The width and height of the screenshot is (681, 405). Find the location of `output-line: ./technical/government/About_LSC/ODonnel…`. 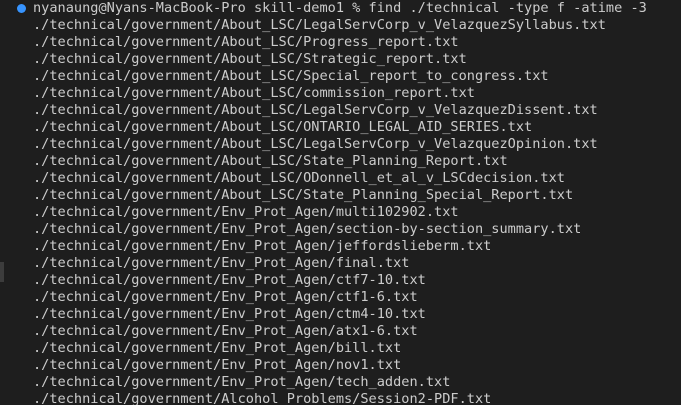

output-line: ./technical/government/About_LSC/ODonnel… is located at coordinates (299, 178).